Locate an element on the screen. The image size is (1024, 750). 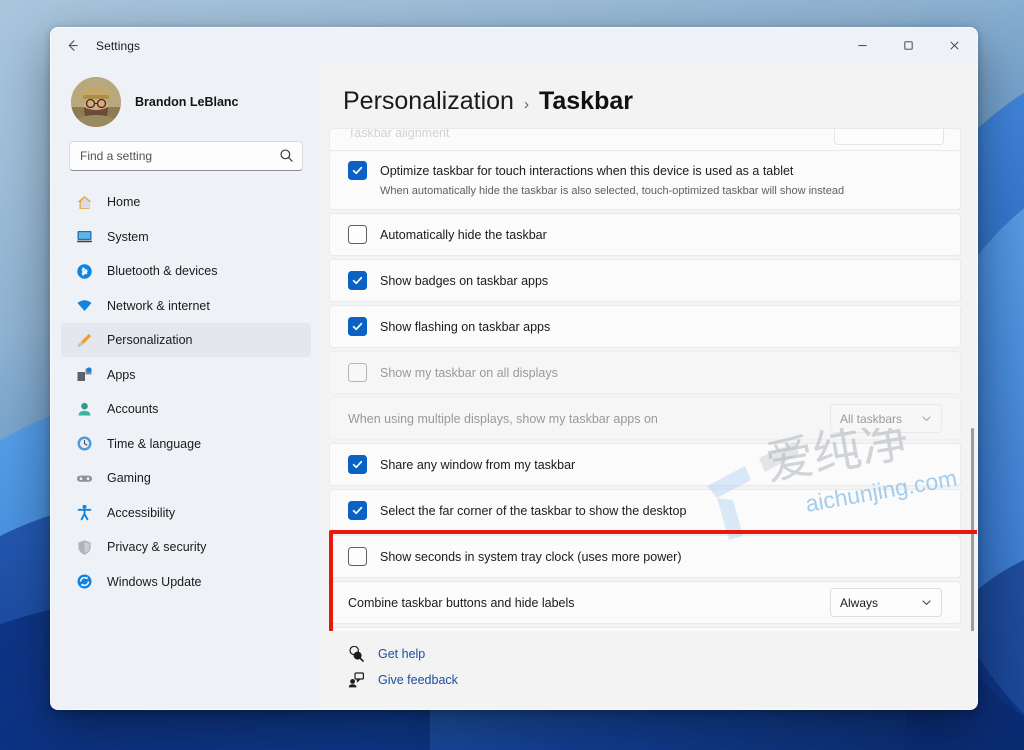
give-feedback-label: Give feedback is located at coordinates (418, 680).